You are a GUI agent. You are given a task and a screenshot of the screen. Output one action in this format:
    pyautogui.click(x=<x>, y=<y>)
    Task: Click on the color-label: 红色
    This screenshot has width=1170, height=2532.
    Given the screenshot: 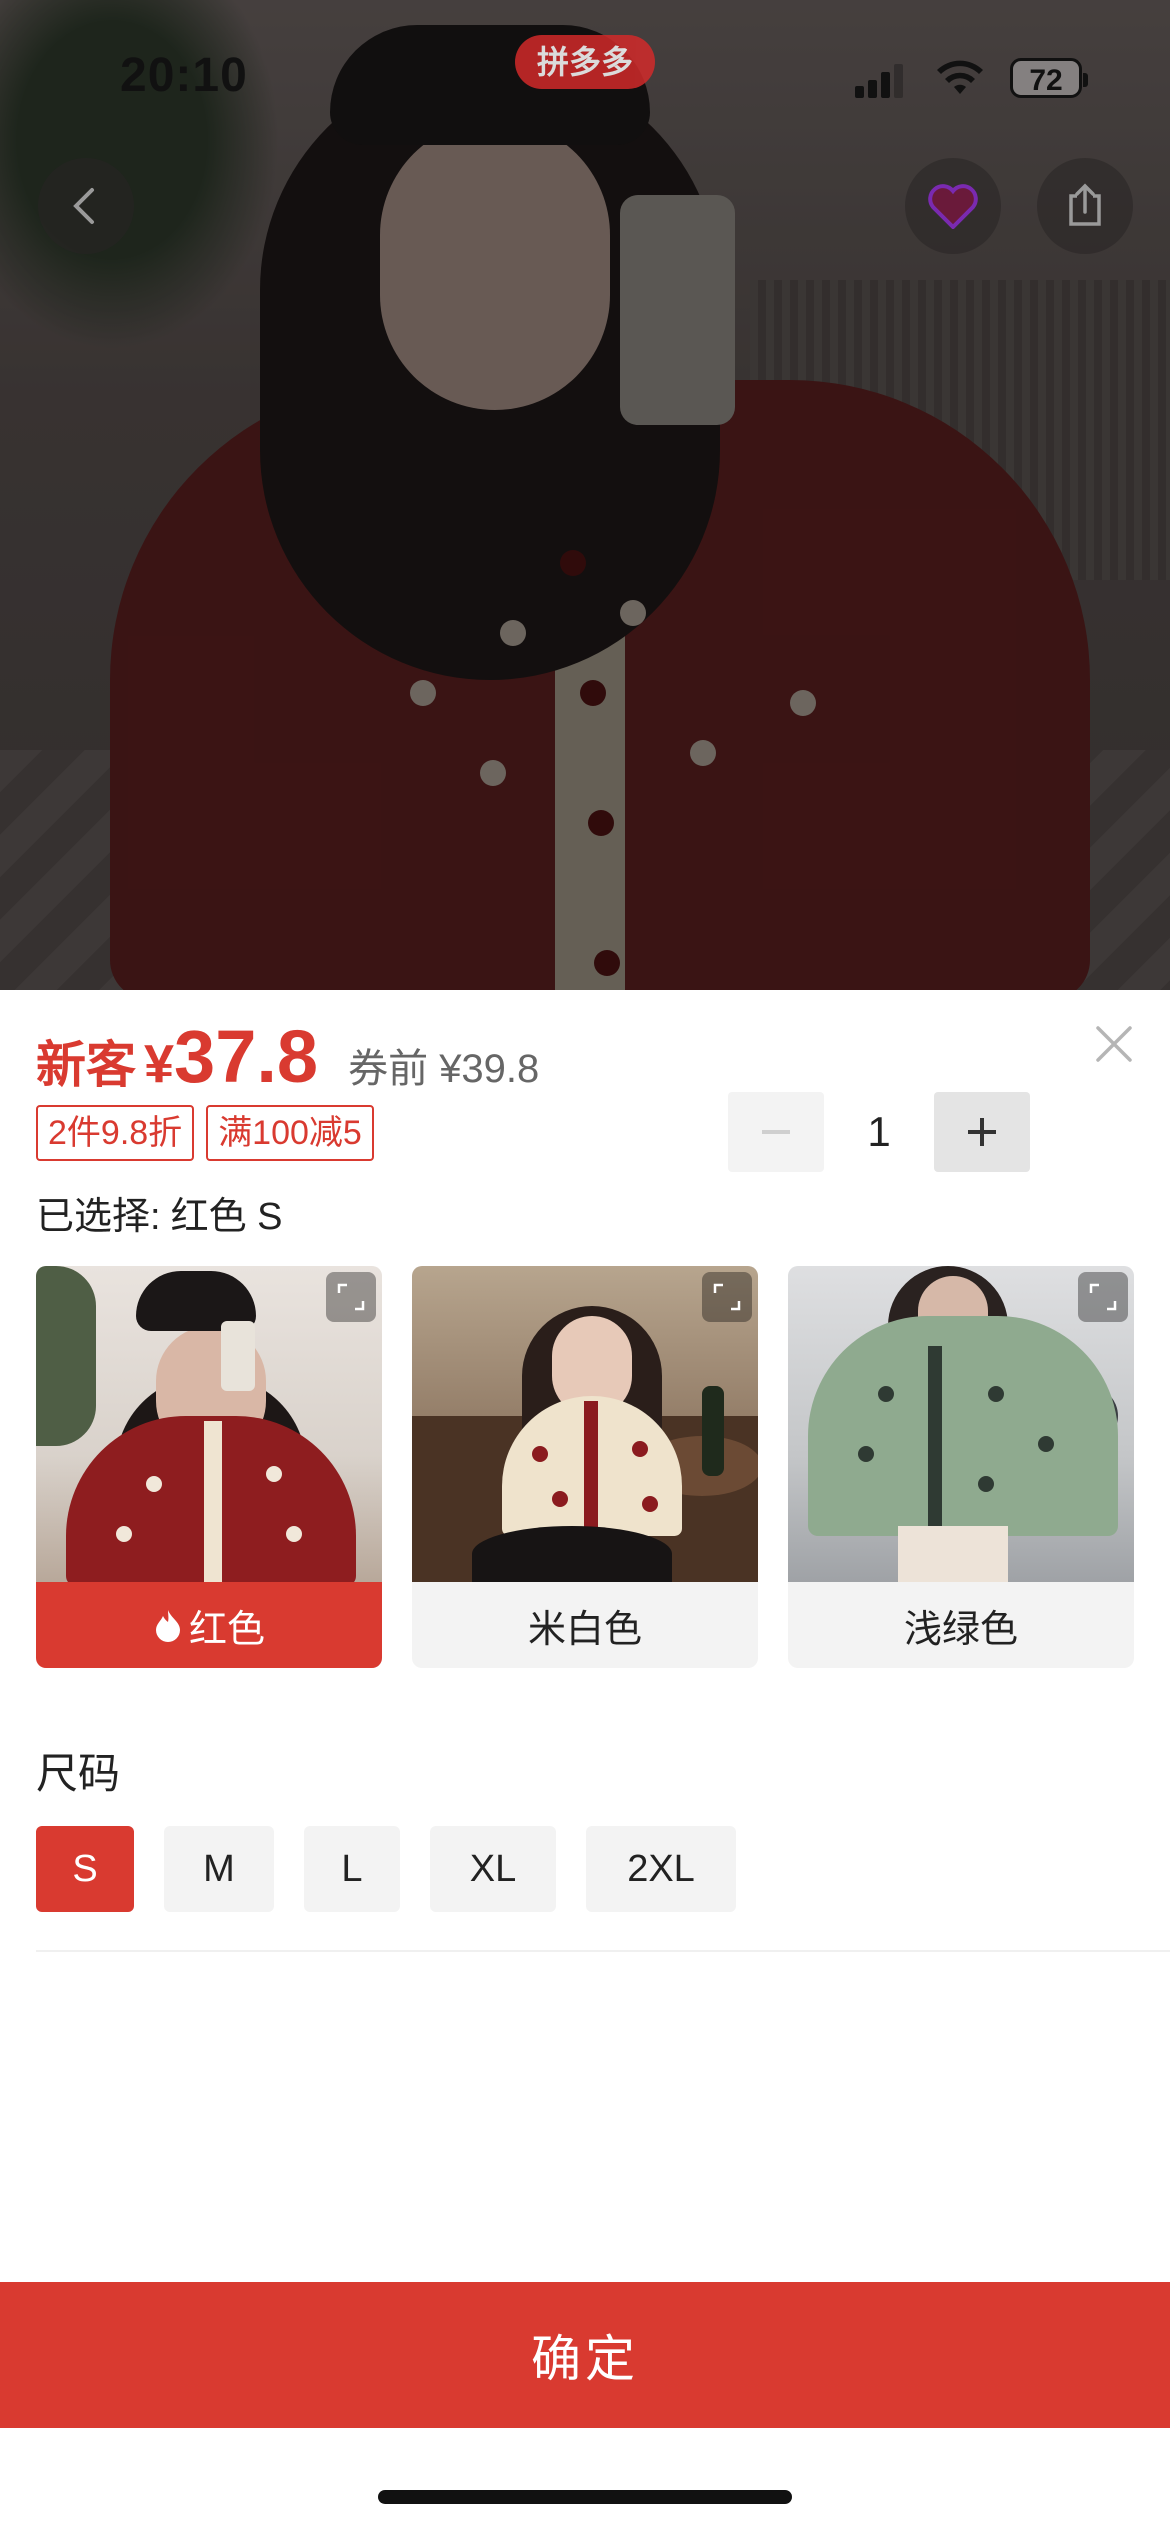 What is the action you would take?
    pyautogui.click(x=209, y=1625)
    